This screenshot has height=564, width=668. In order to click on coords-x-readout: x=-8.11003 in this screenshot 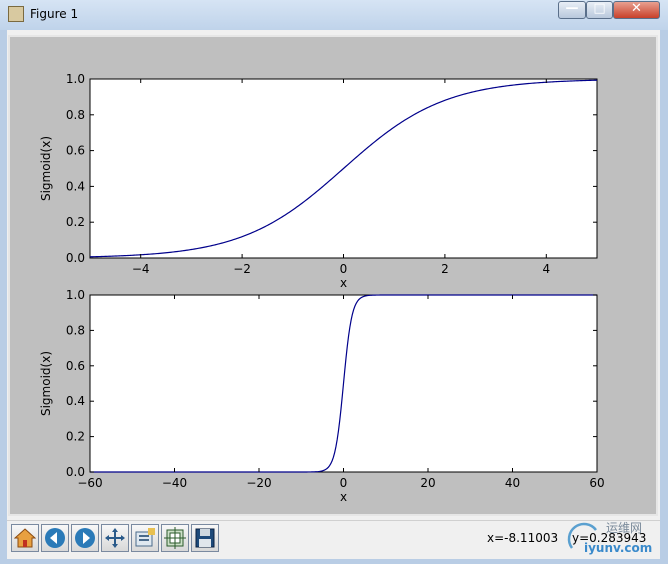, I will do `click(523, 538)`.